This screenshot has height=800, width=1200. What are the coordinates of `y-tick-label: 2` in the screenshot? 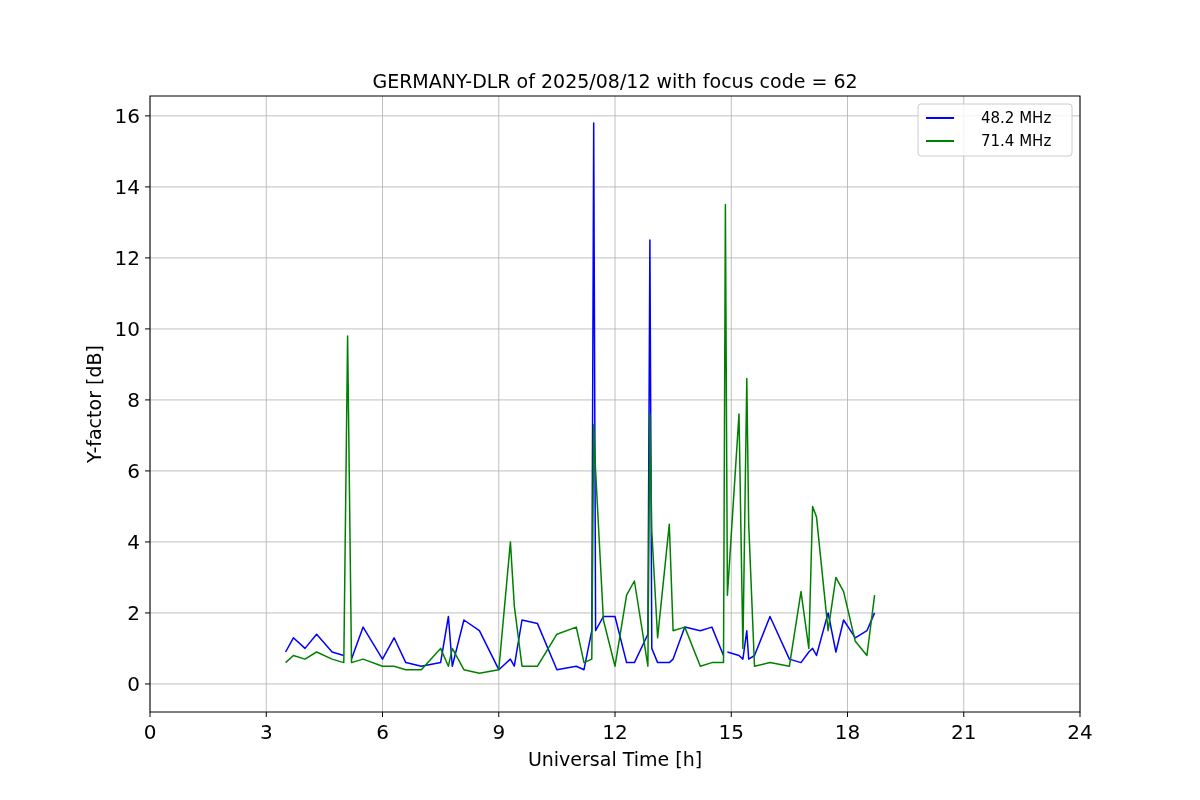 It's located at (133, 612).